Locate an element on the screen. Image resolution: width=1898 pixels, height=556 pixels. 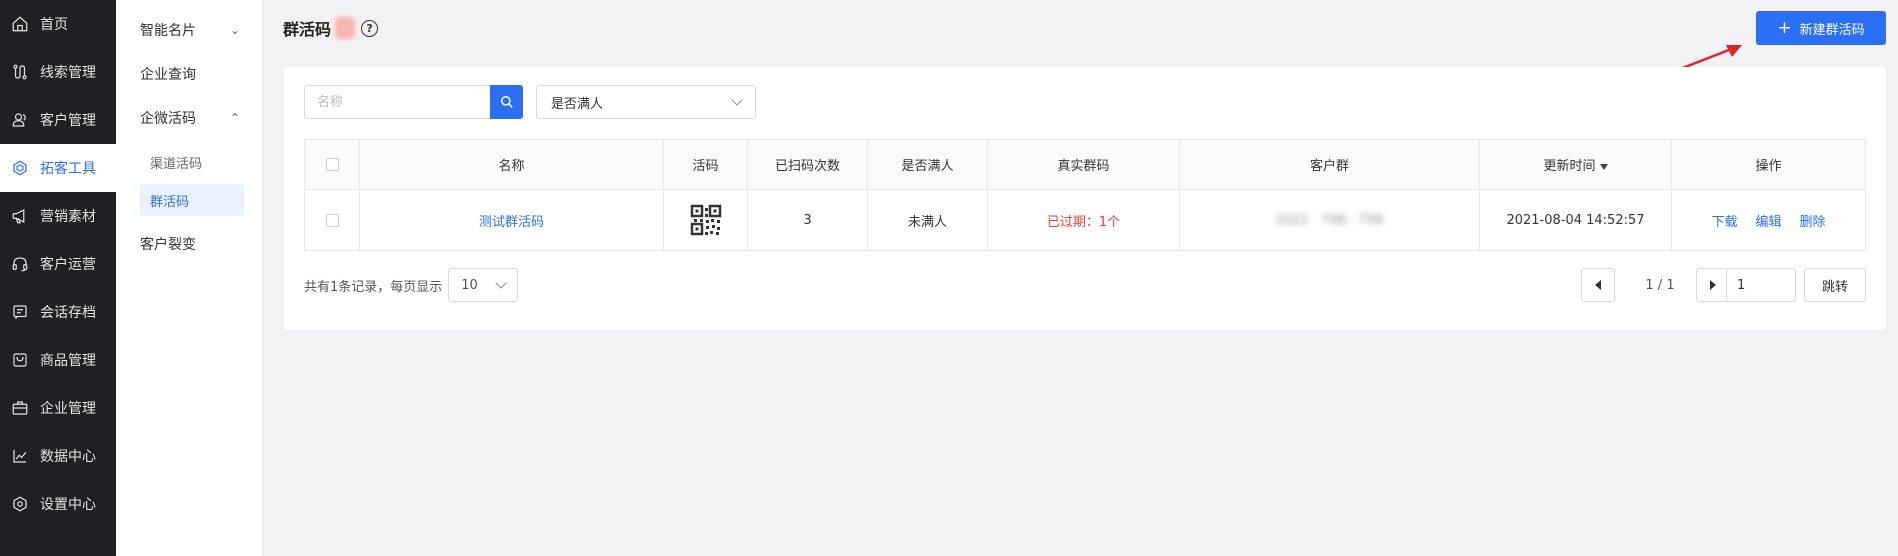
chevron-down-icon: ⌄ is located at coordinates (234, 30).